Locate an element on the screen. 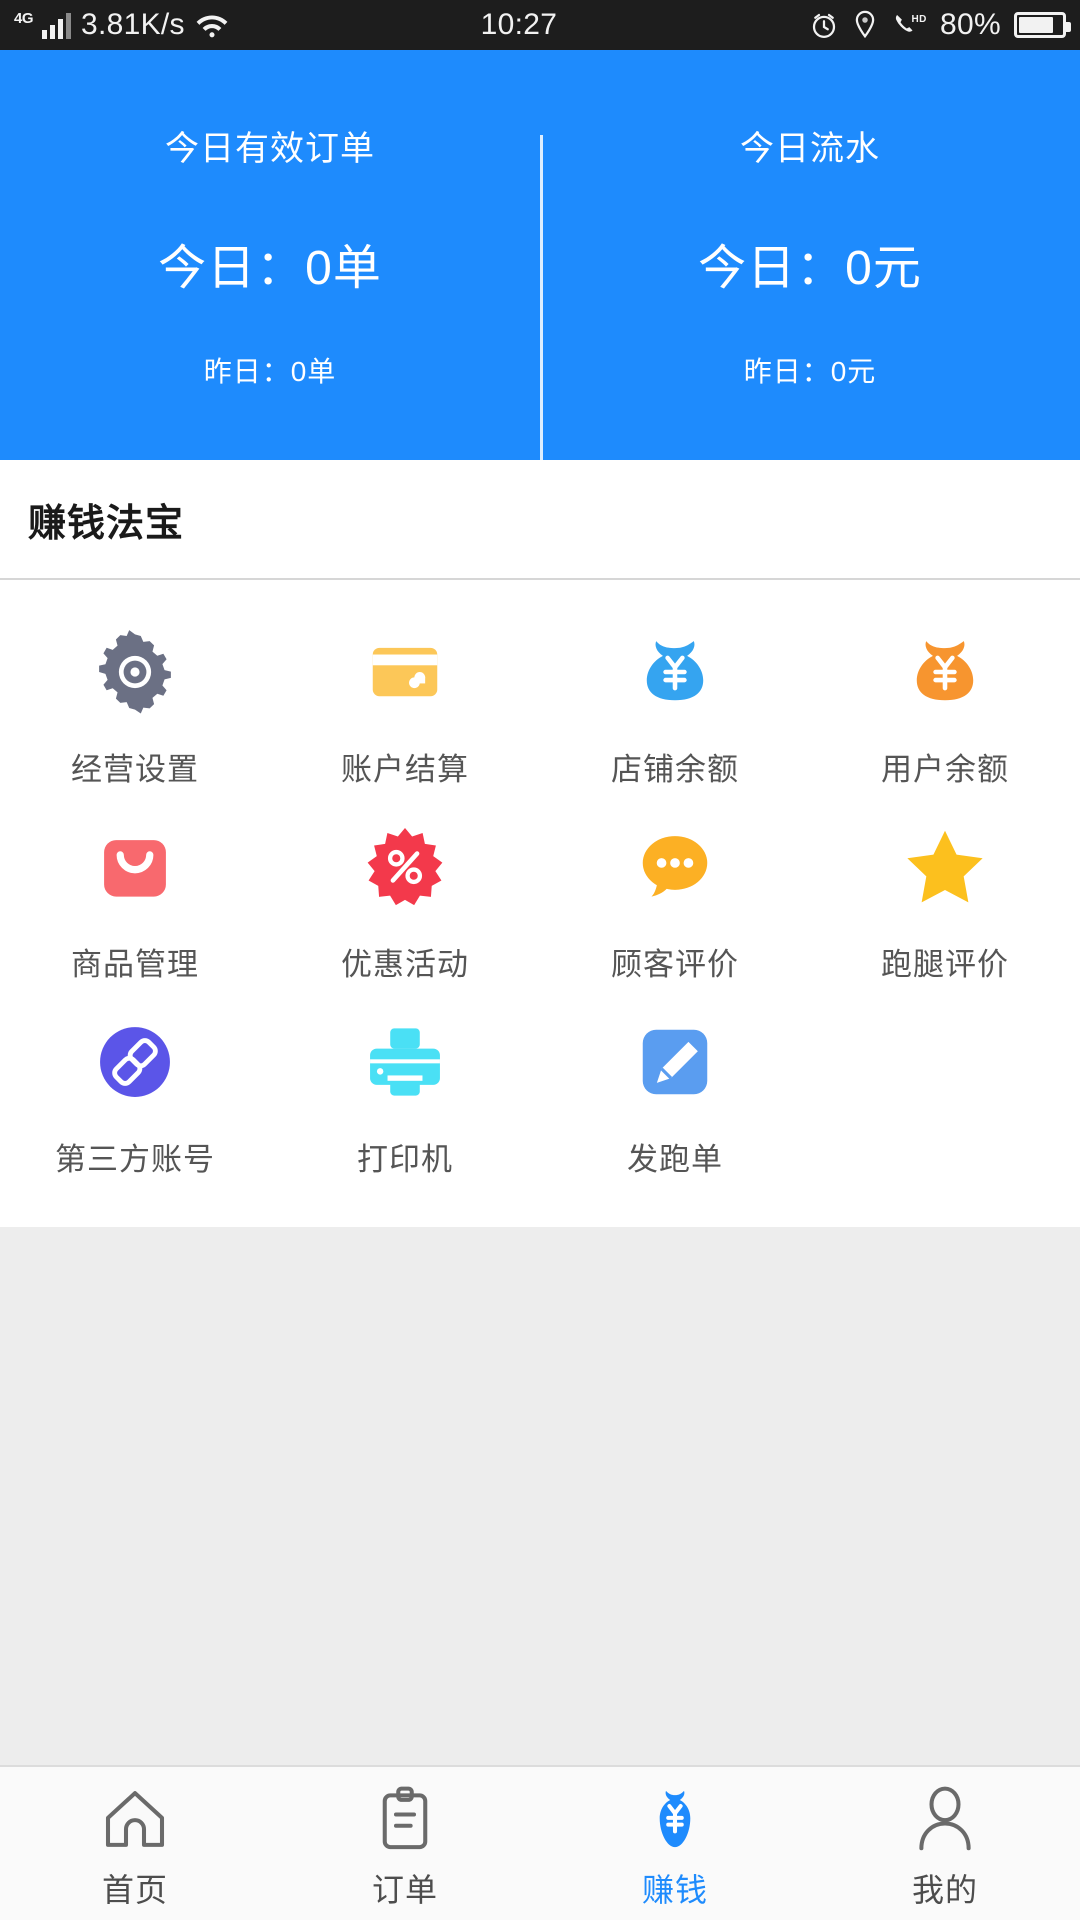 Image resolution: width=1080 pixels, height=1920 pixels. clipboard-icon is located at coordinates (405, 1816).